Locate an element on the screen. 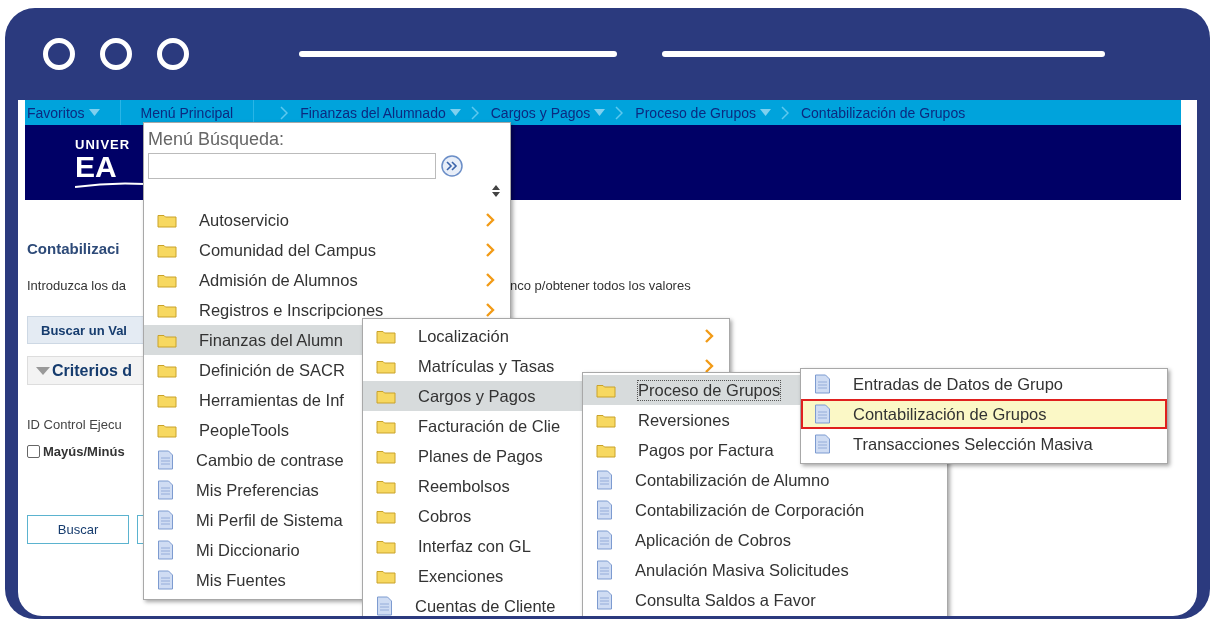 The height and width of the screenshot is (622, 1214). menu-item: Comunidad del Campus is located at coordinates (327, 250).